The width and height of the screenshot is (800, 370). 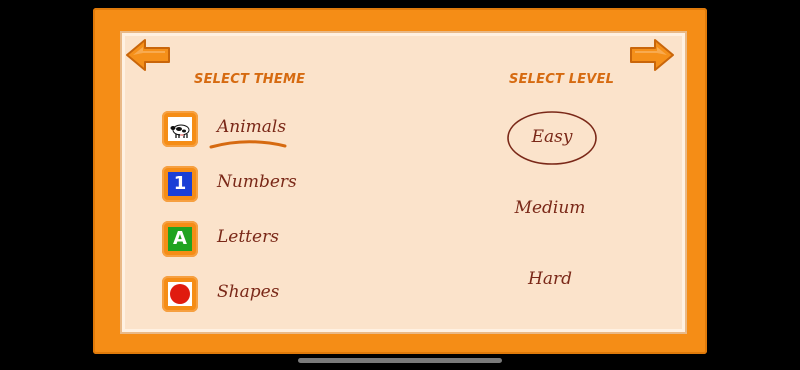 What do you see at coordinates (248, 237) in the screenshot?
I see `theme-label-letters: Letters` at bounding box center [248, 237].